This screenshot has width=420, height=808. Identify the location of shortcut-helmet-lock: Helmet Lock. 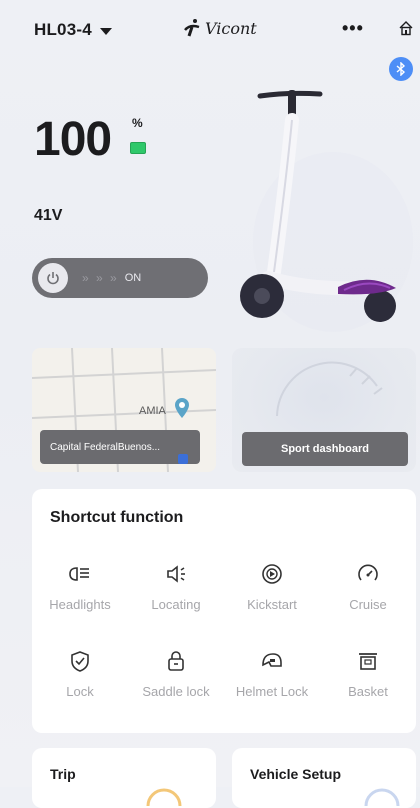
(272, 672).